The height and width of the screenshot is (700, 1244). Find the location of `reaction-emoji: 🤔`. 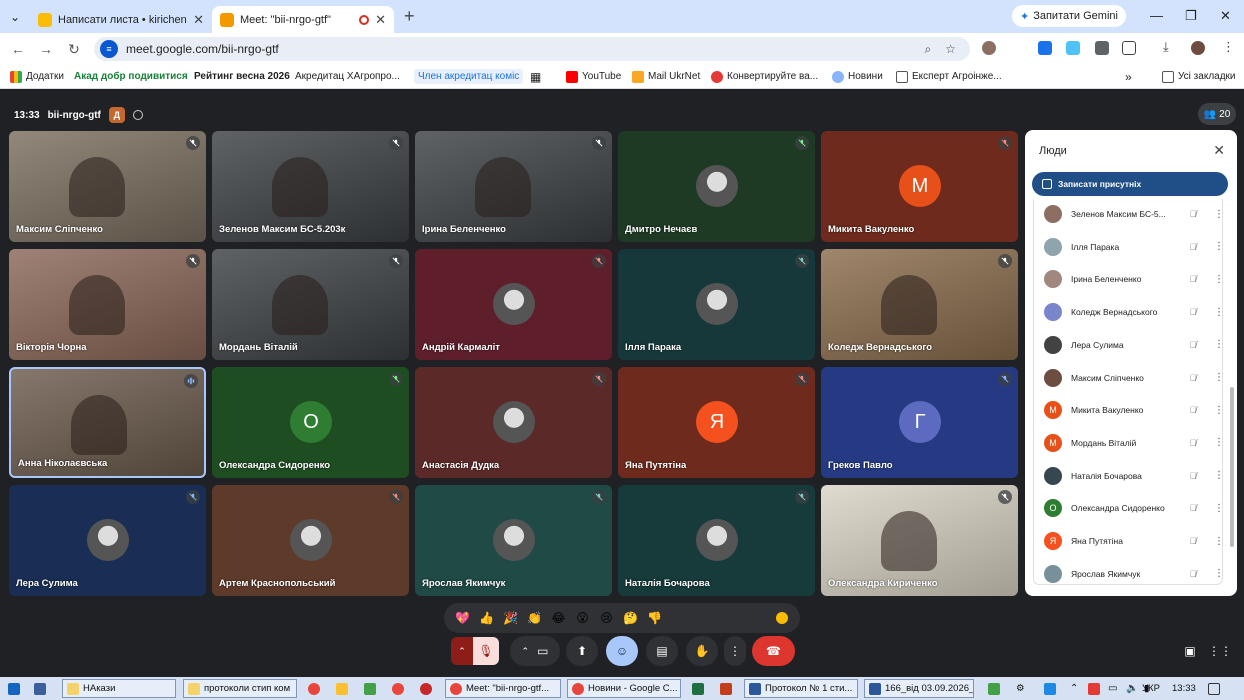

reaction-emoji: 🤔 is located at coordinates (630, 618).